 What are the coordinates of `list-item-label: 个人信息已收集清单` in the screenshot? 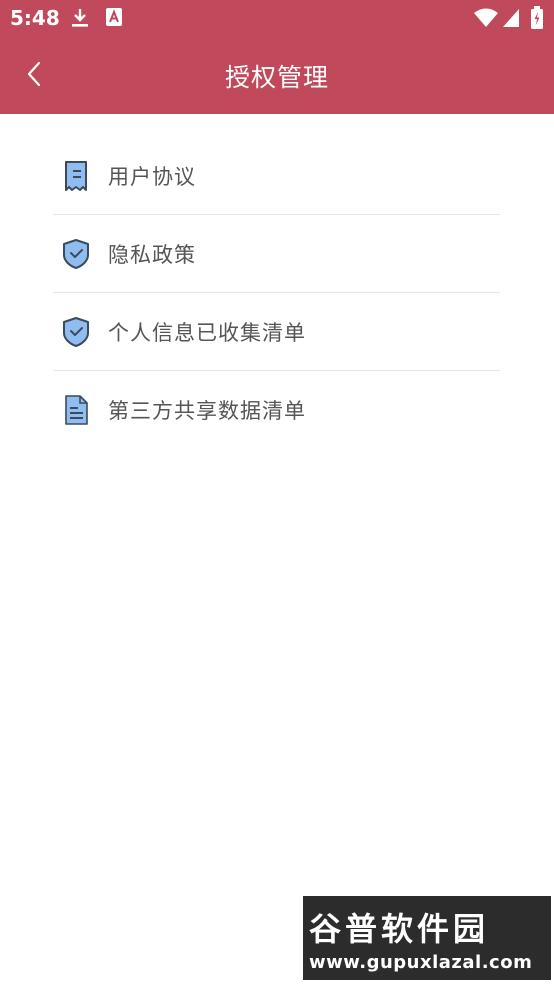 It's located at (207, 332).